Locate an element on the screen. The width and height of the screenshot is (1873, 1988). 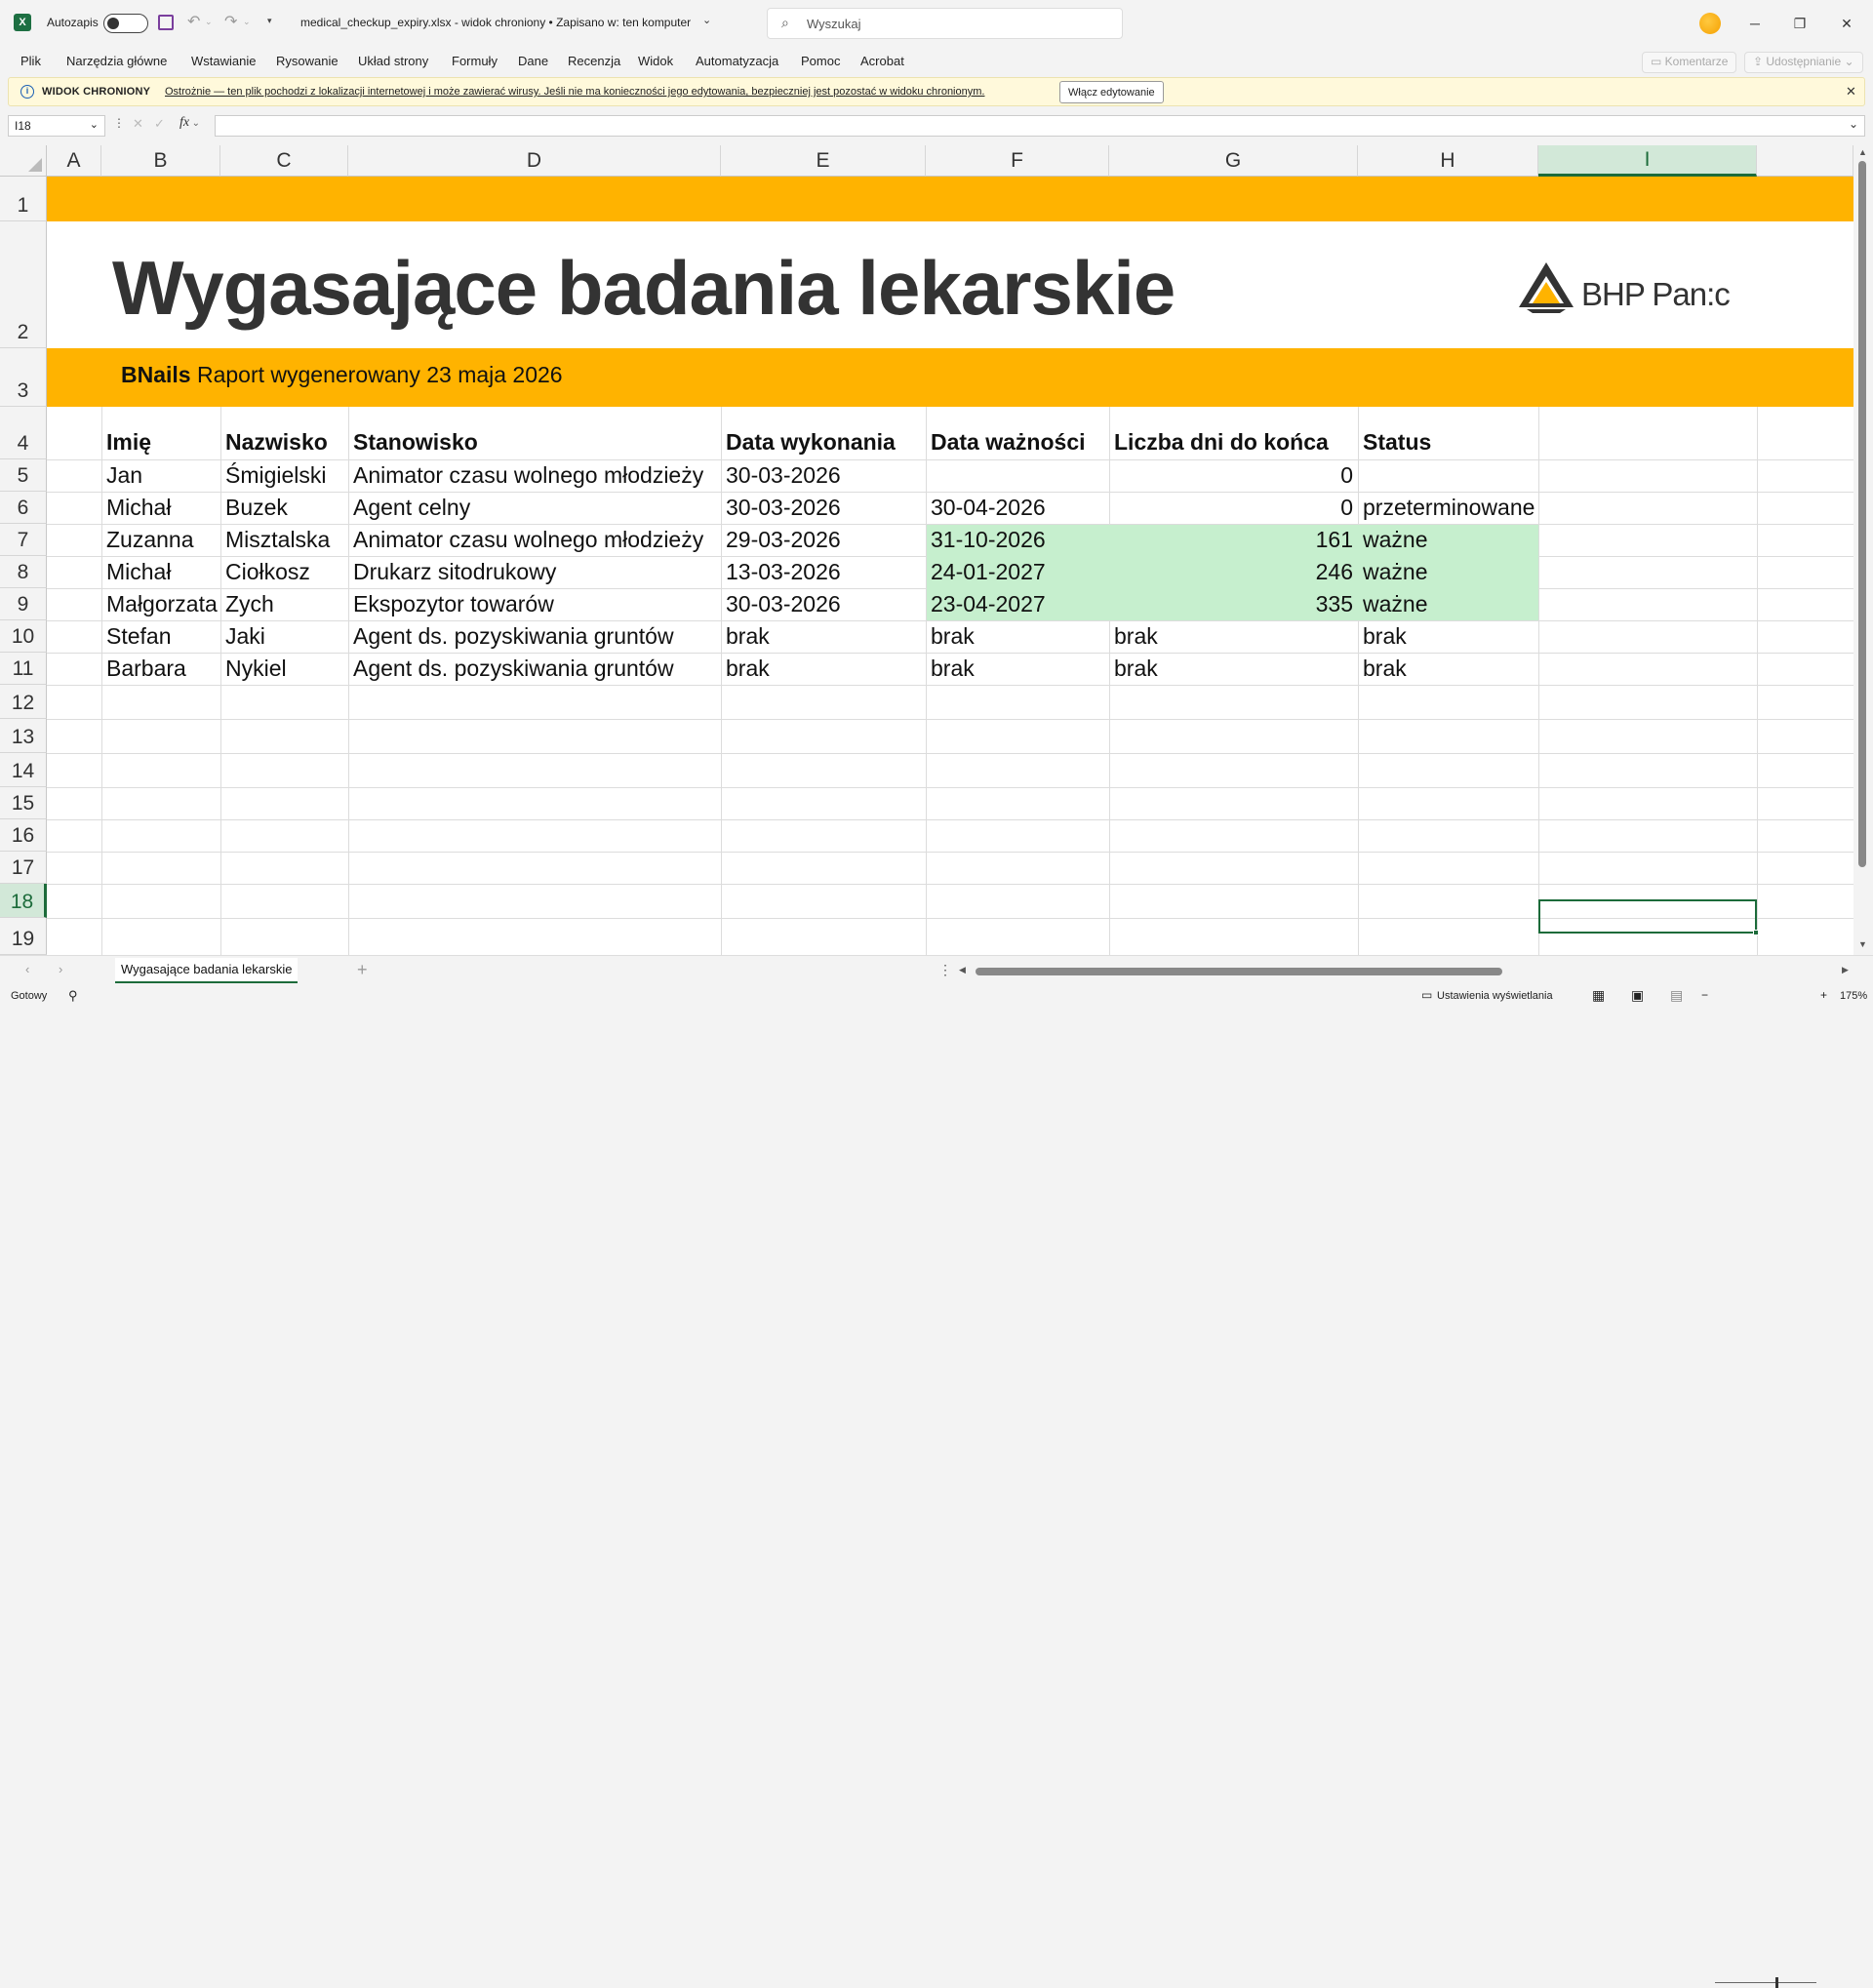
row-header-4: 4 is located at coordinates (23, 433).